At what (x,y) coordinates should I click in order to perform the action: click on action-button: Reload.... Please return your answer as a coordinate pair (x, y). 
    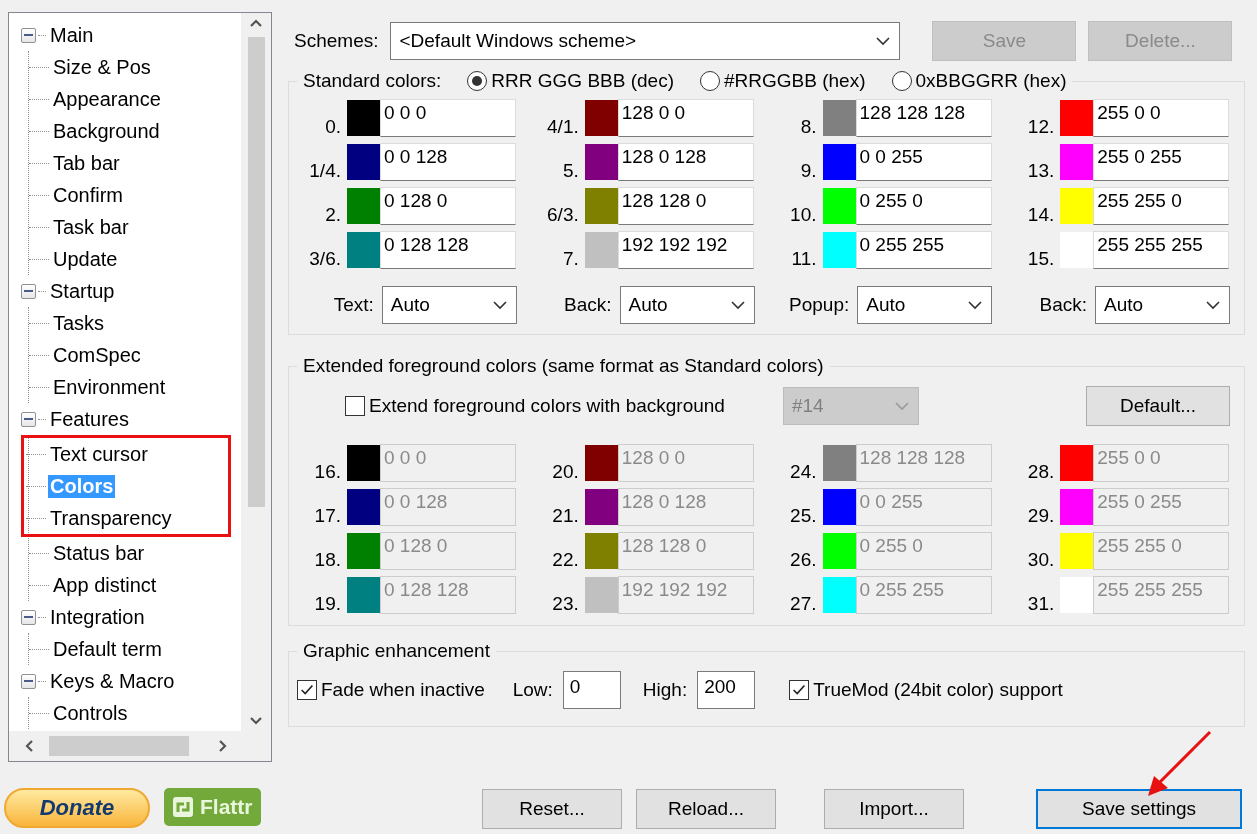
    Looking at the image, I should click on (706, 809).